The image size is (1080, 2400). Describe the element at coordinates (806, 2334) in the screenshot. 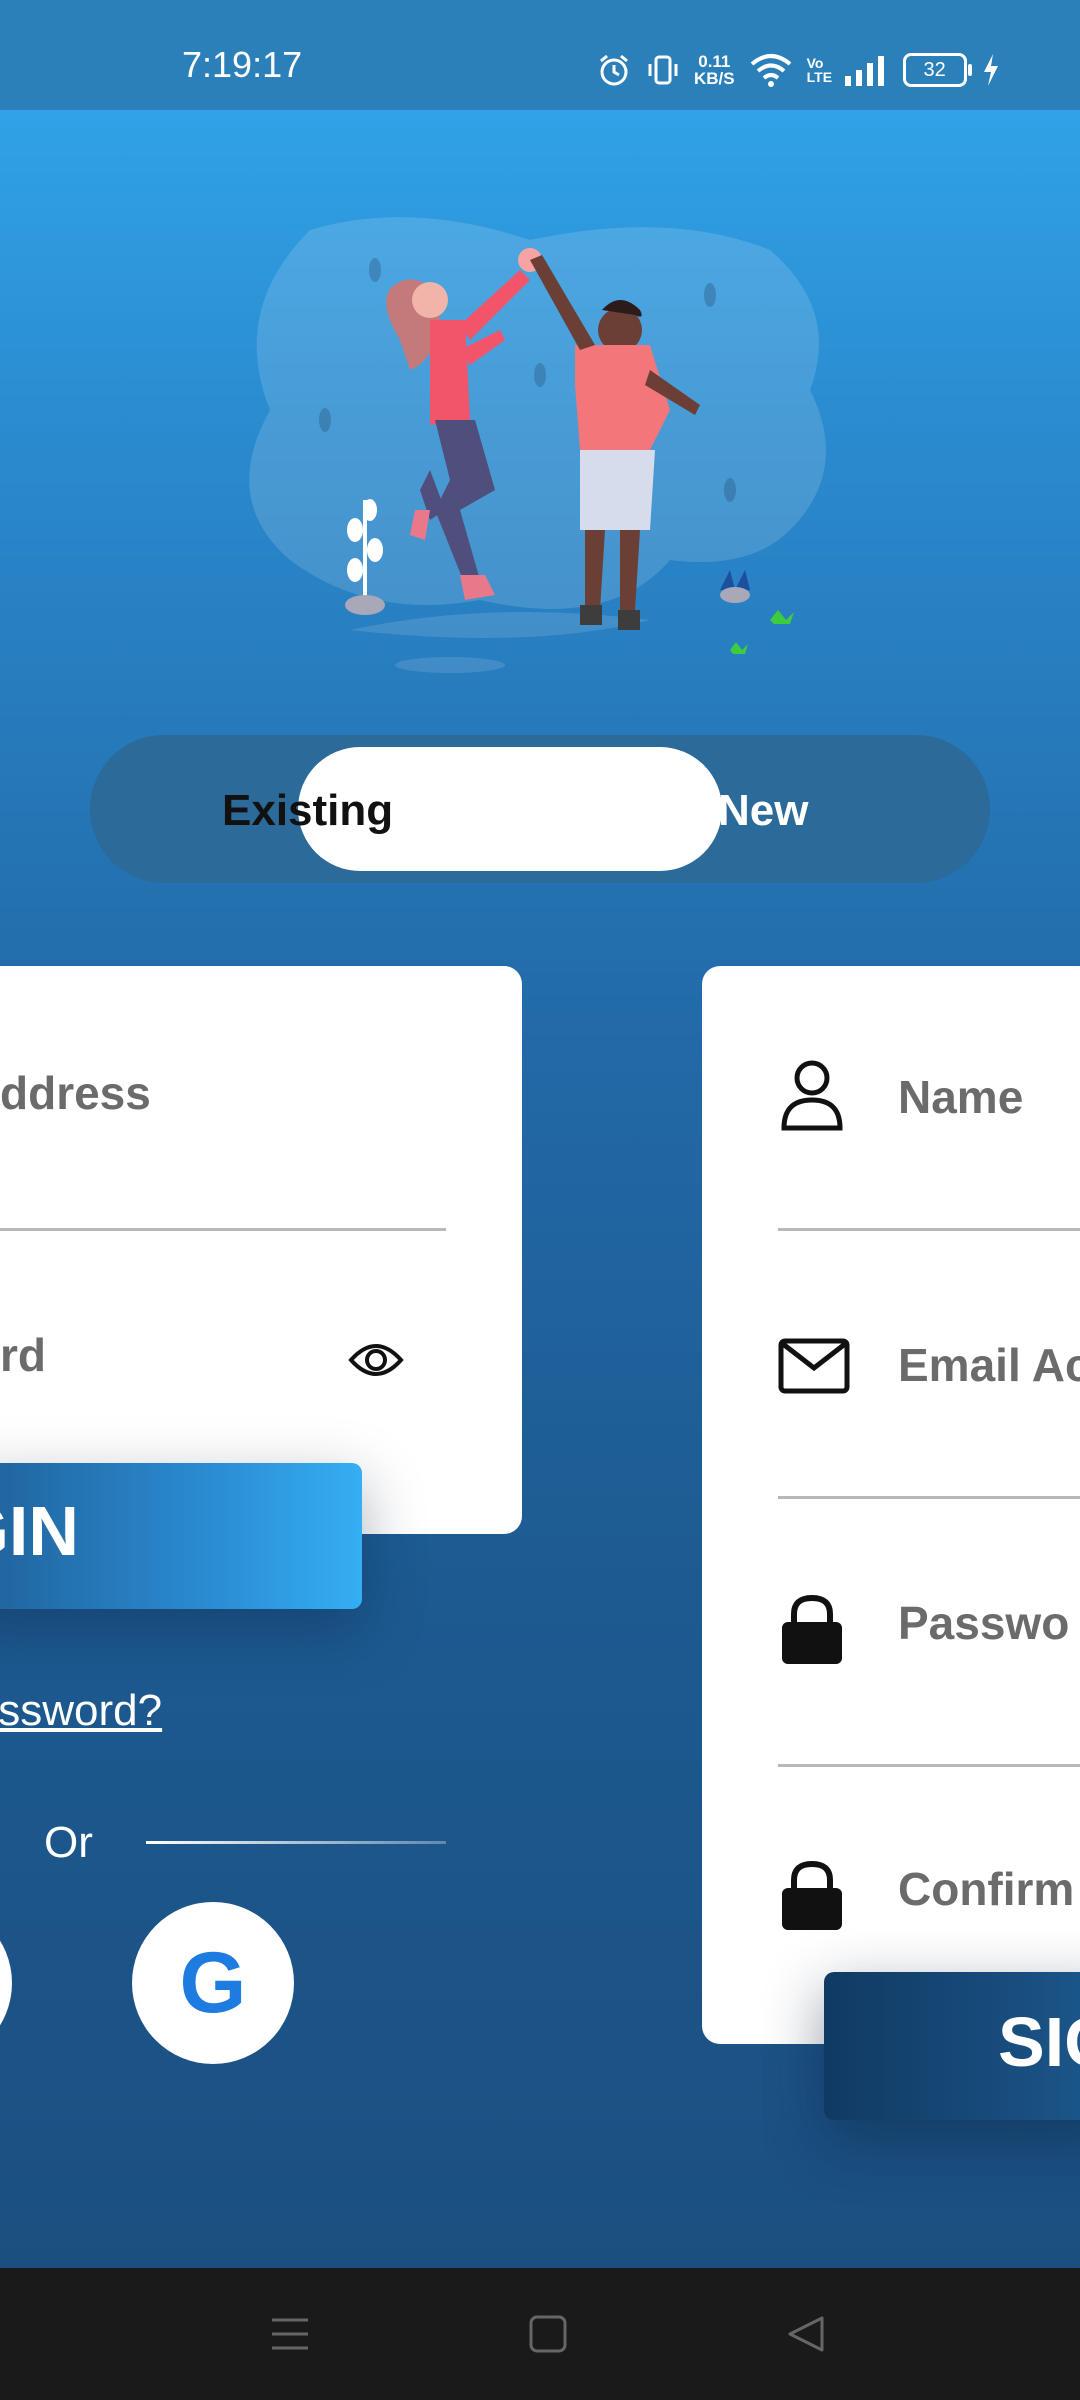

I see `back-icon` at that location.